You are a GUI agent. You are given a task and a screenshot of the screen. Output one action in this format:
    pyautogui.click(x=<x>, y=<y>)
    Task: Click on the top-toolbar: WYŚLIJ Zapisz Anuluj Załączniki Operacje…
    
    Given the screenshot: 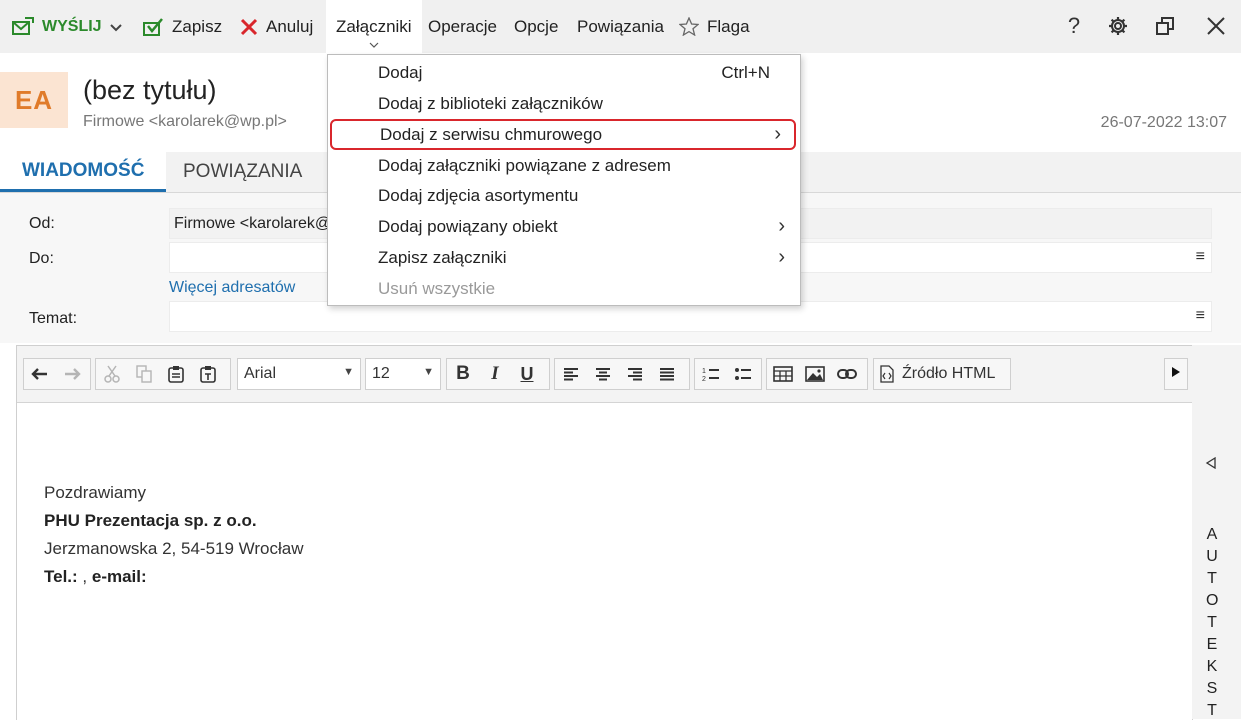 What is the action you would take?
    pyautogui.click(x=620, y=26)
    